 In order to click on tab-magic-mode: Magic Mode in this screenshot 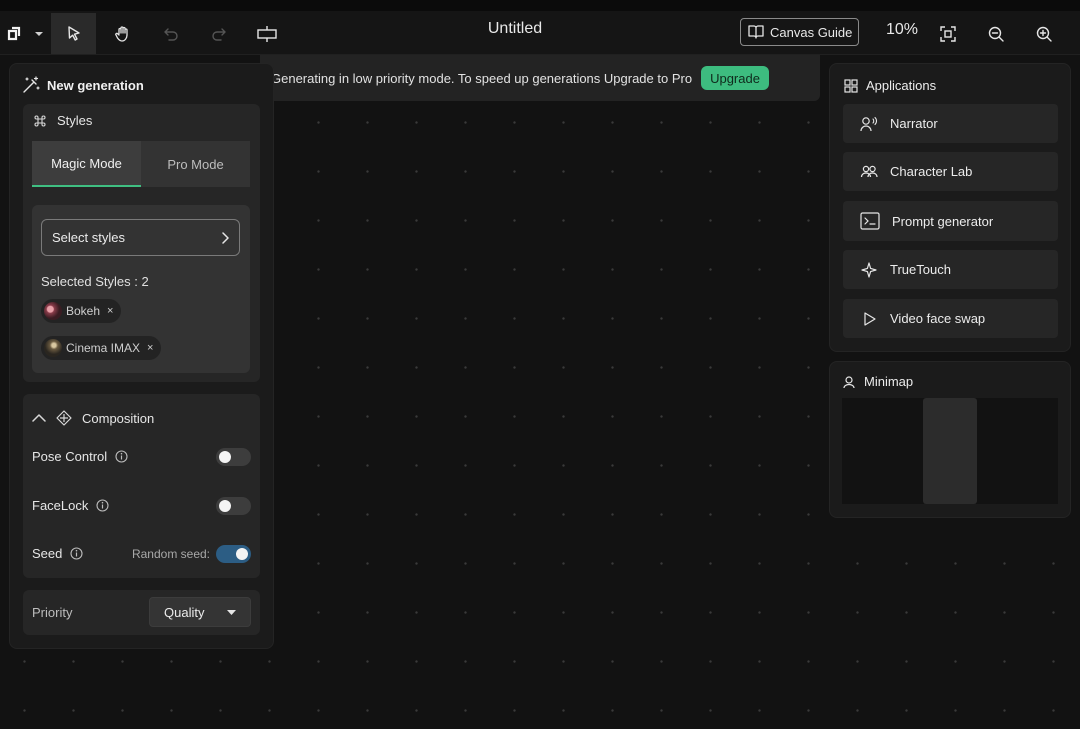, I will do `click(86, 164)`.